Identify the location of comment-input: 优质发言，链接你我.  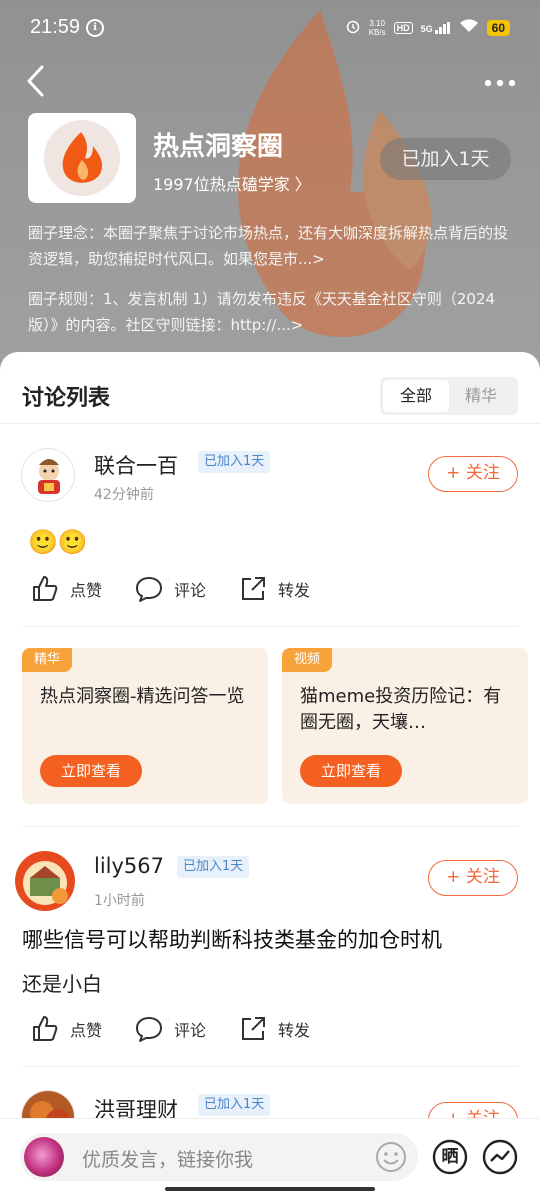
(219, 1157).